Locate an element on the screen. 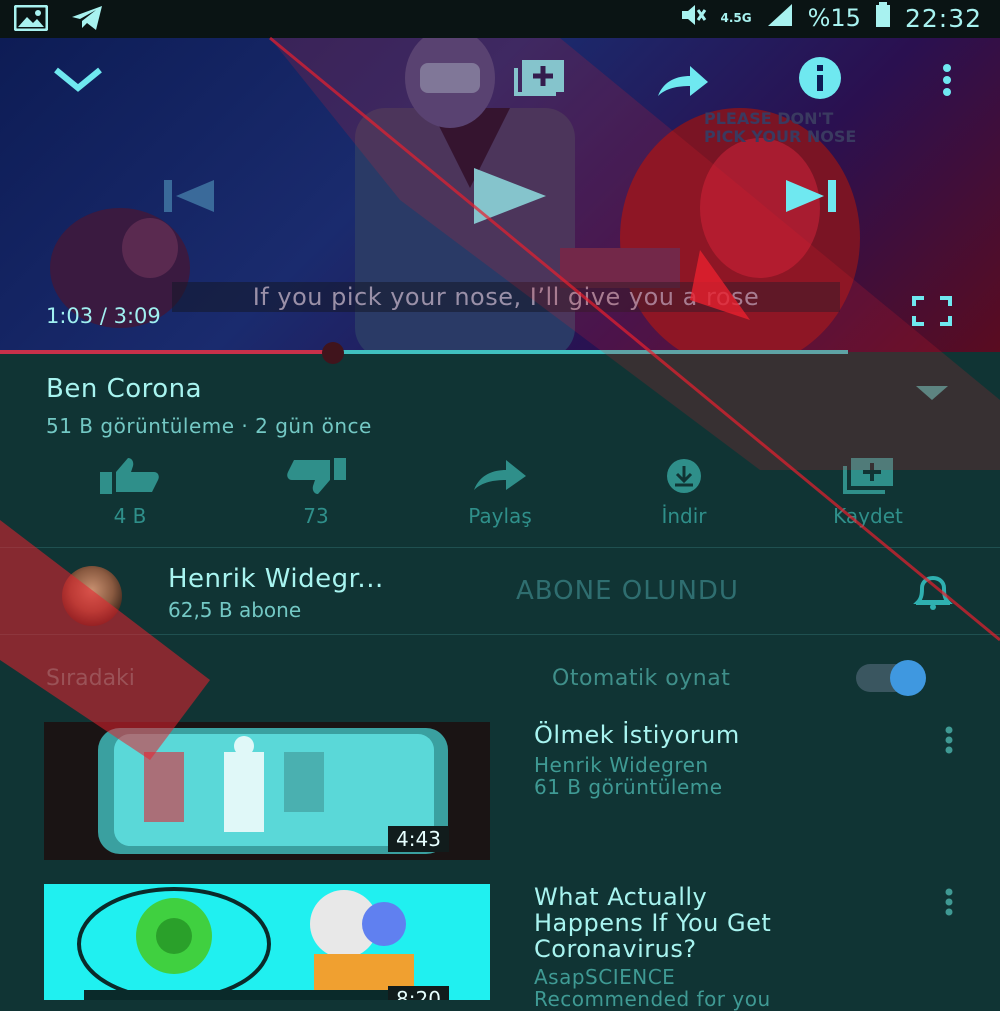 The width and height of the screenshot is (1000, 1011). like-button: 4 B is located at coordinates (130, 493).